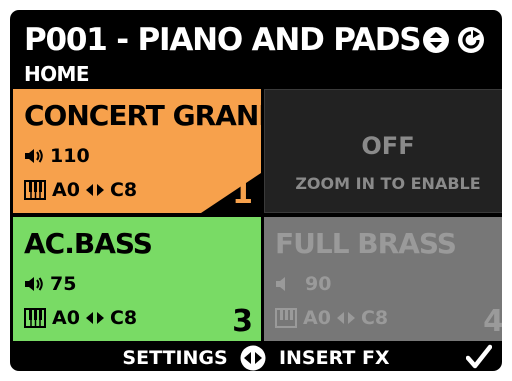 The height and width of the screenshot is (381, 512). What do you see at coordinates (388, 183) in the screenshot?
I see `tile-off-hint: ZOOM IN TO ENABLE` at bounding box center [388, 183].